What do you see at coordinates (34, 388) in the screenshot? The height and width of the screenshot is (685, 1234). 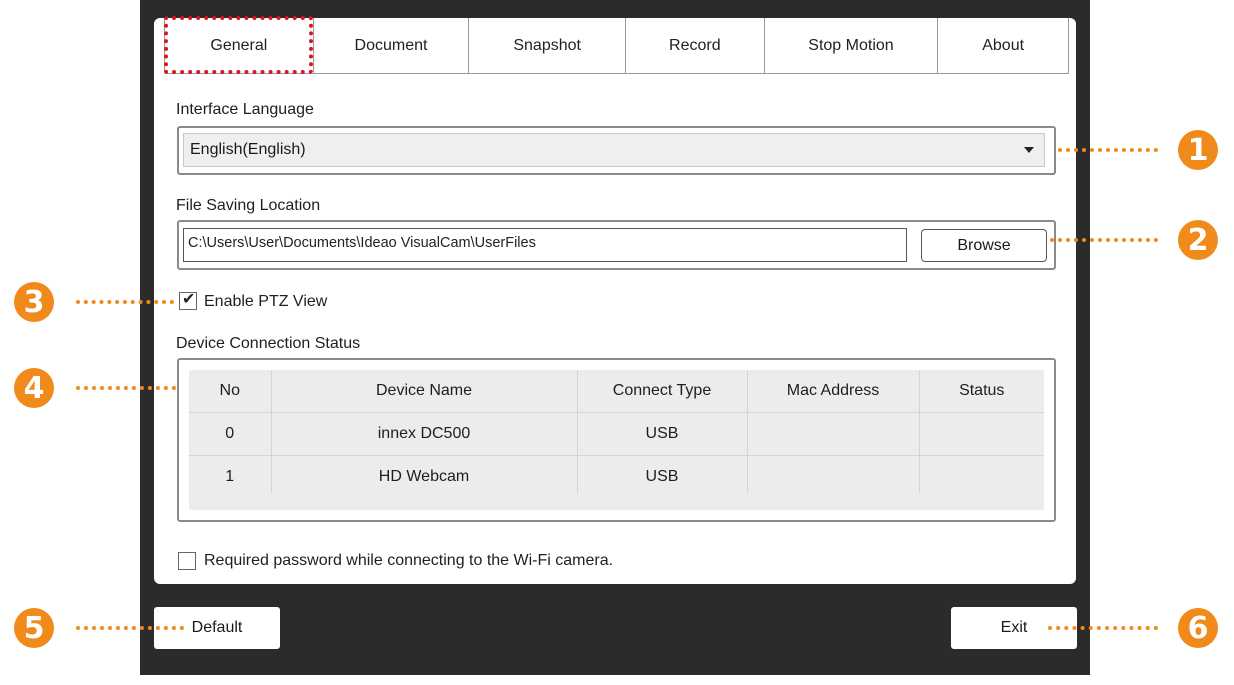 I see `callout-badge-4: 4` at bounding box center [34, 388].